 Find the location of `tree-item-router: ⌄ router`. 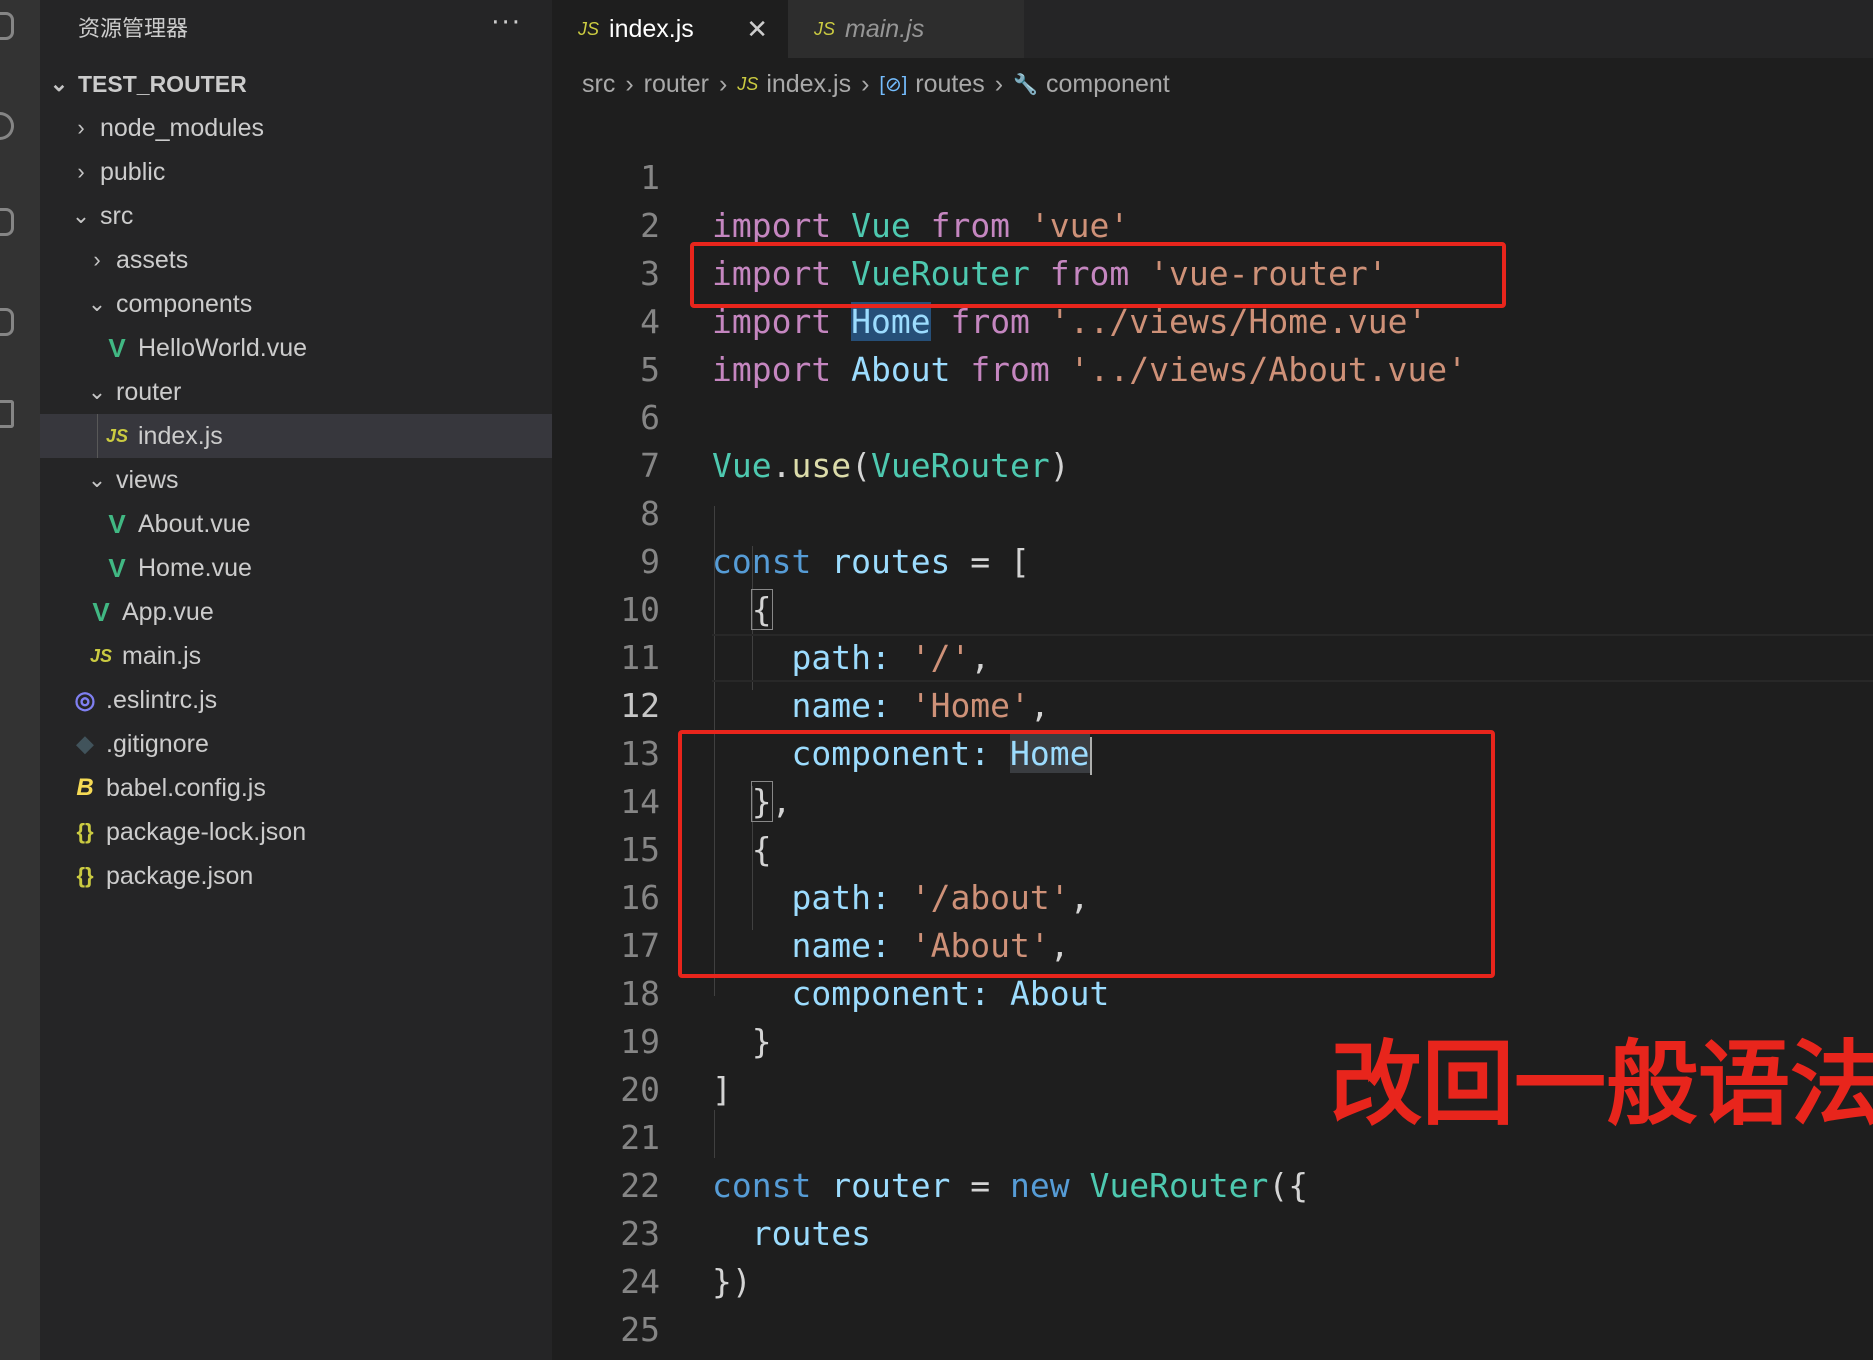

tree-item-router: ⌄ router is located at coordinates (296, 392).